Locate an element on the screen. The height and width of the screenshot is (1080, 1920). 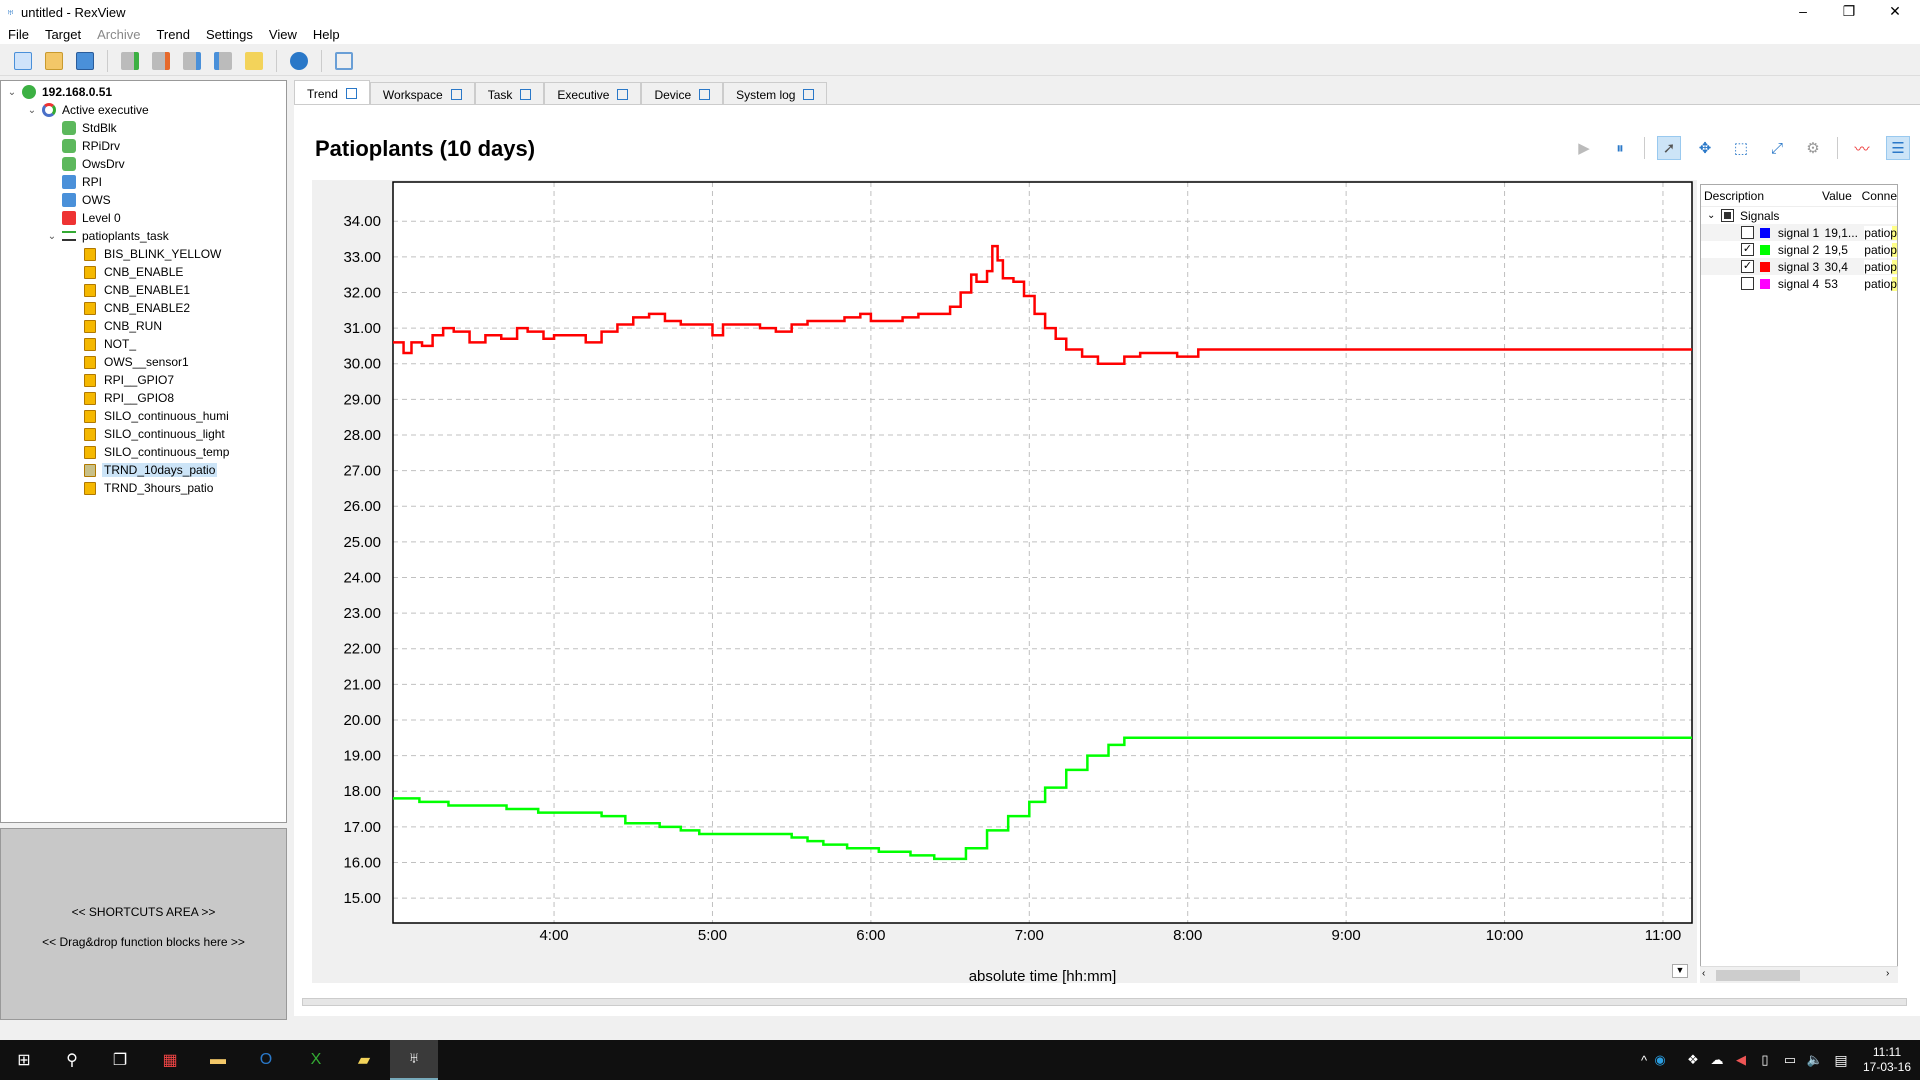
folder-icon: ▰ is located at coordinates (364, 1060).